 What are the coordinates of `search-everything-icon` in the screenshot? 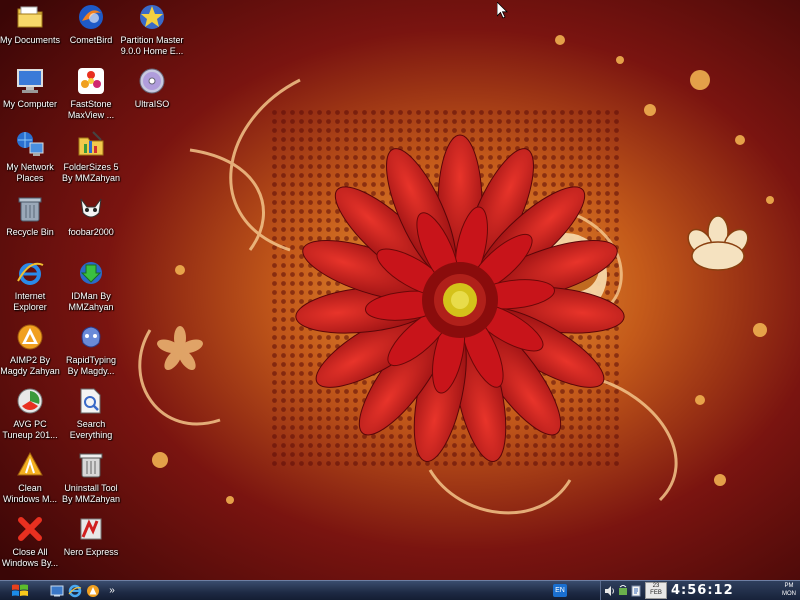 It's located at (91, 401).